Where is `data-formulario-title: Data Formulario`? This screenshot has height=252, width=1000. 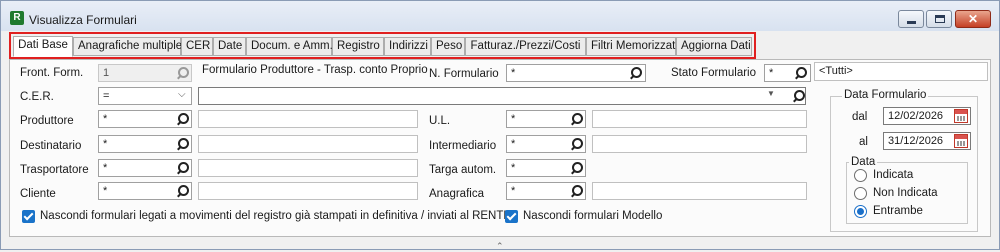 data-formulario-title: Data Formulario is located at coordinates (885, 95).